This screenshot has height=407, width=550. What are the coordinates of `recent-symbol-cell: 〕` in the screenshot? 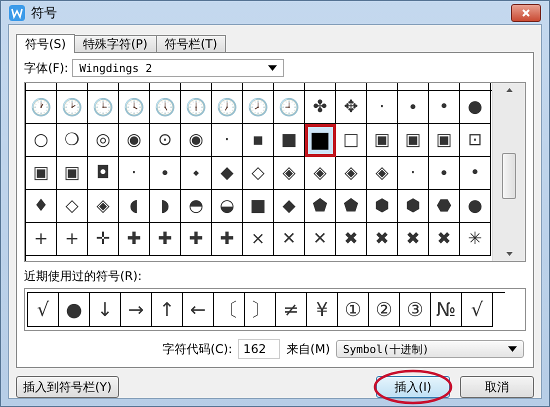 It's located at (260, 310).